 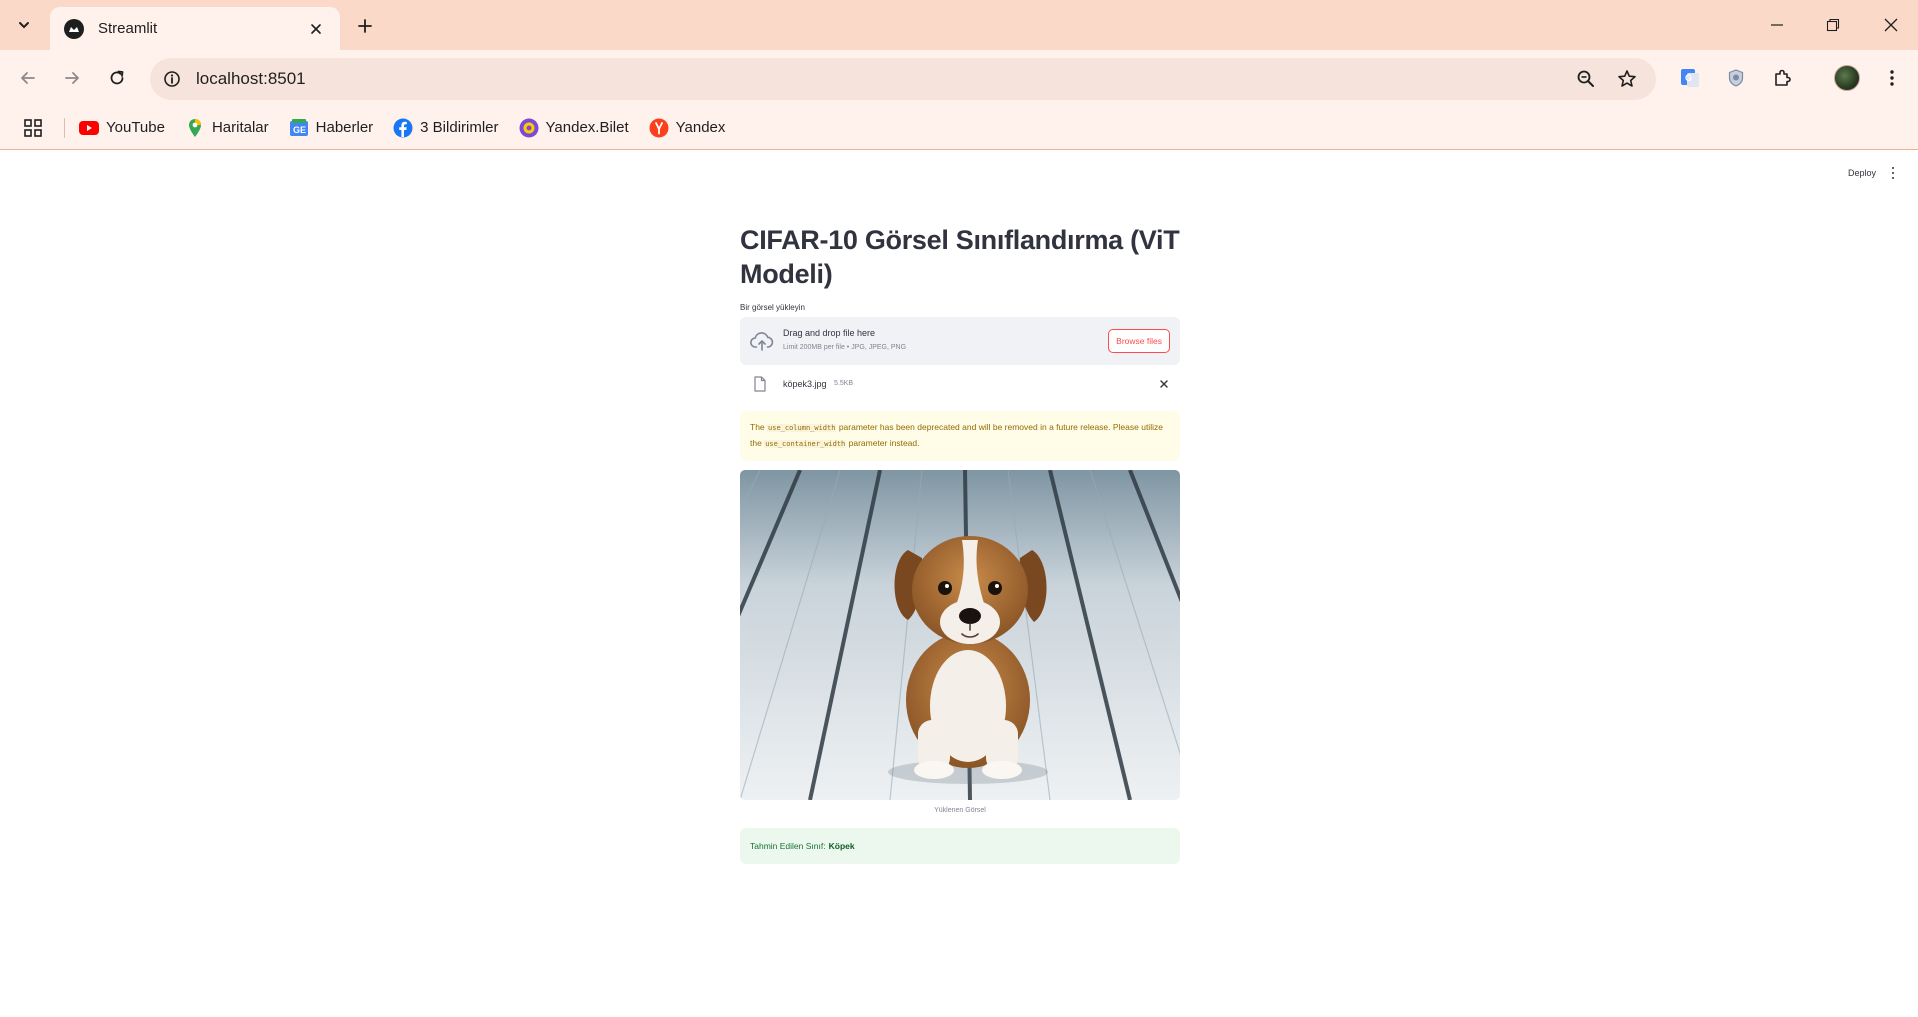 I want to click on browser-toolbar: localhost:8501 G, so click(x=959, y=78).